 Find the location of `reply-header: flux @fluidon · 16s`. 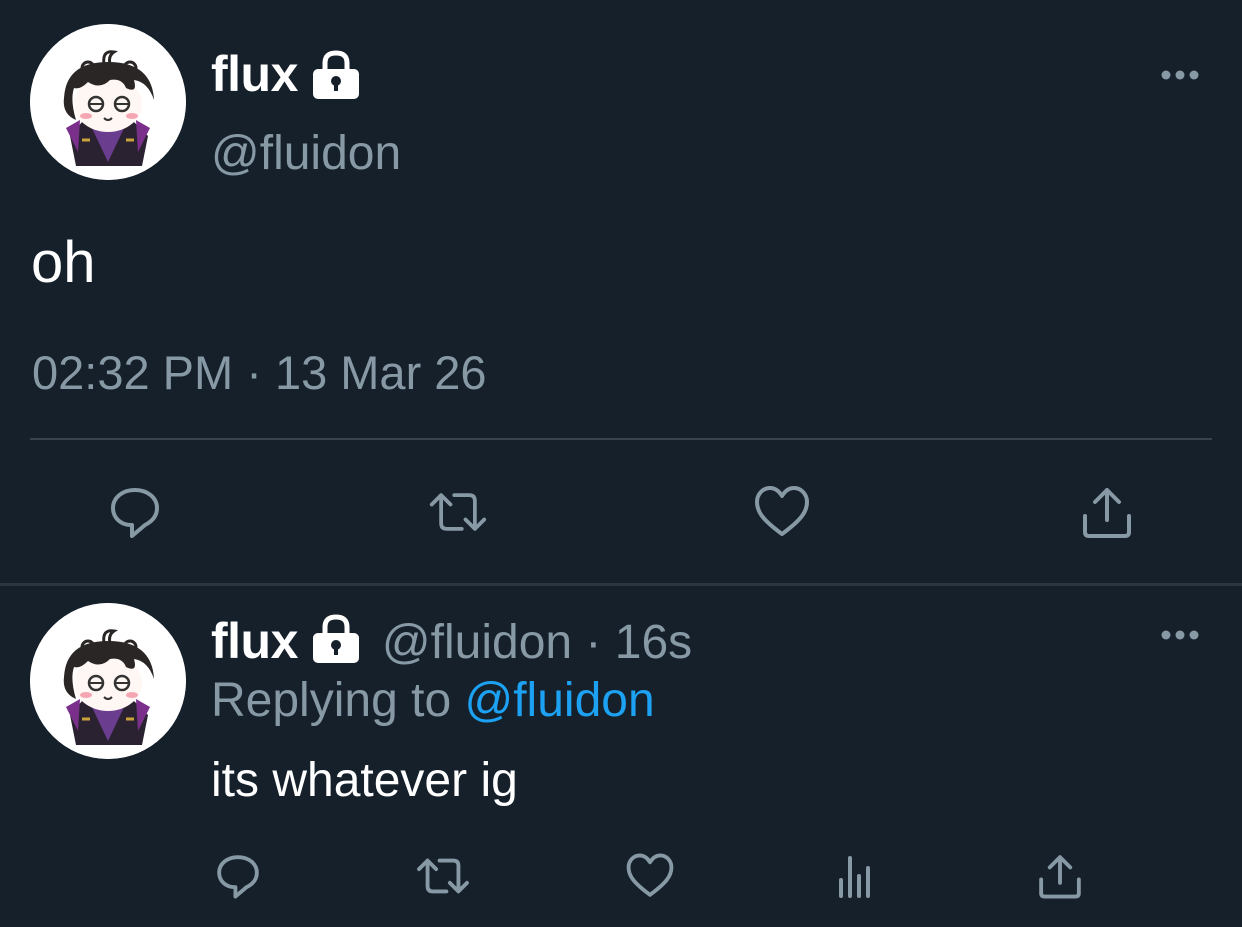

reply-header: flux @fluidon · 16s is located at coordinates (451, 642).